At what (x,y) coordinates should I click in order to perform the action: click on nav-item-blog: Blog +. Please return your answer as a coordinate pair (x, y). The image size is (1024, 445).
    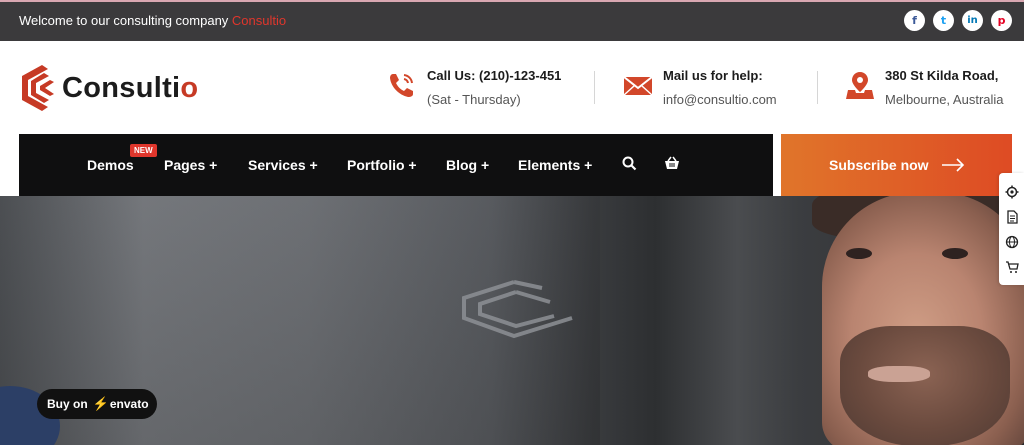
    Looking at the image, I should click on (467, 165).